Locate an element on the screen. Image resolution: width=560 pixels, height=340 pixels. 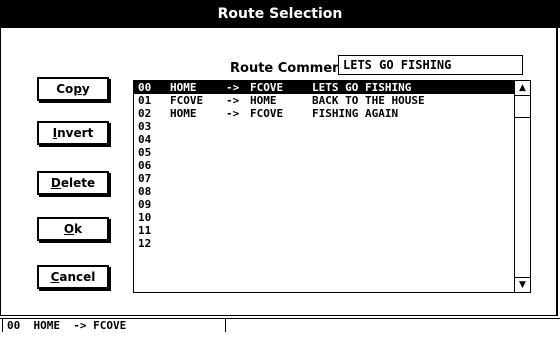
route-list-item: 02 HOME -> FCOVE FISHING AGAIN is located at coordinates (324, 113).